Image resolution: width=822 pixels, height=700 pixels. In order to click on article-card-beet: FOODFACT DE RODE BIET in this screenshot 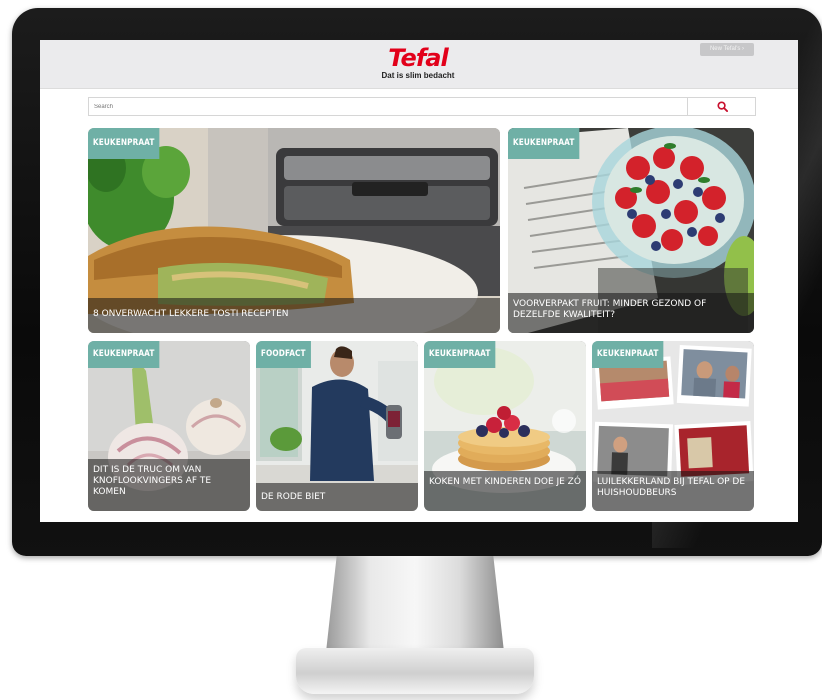, I will do `click(337, 426)`.